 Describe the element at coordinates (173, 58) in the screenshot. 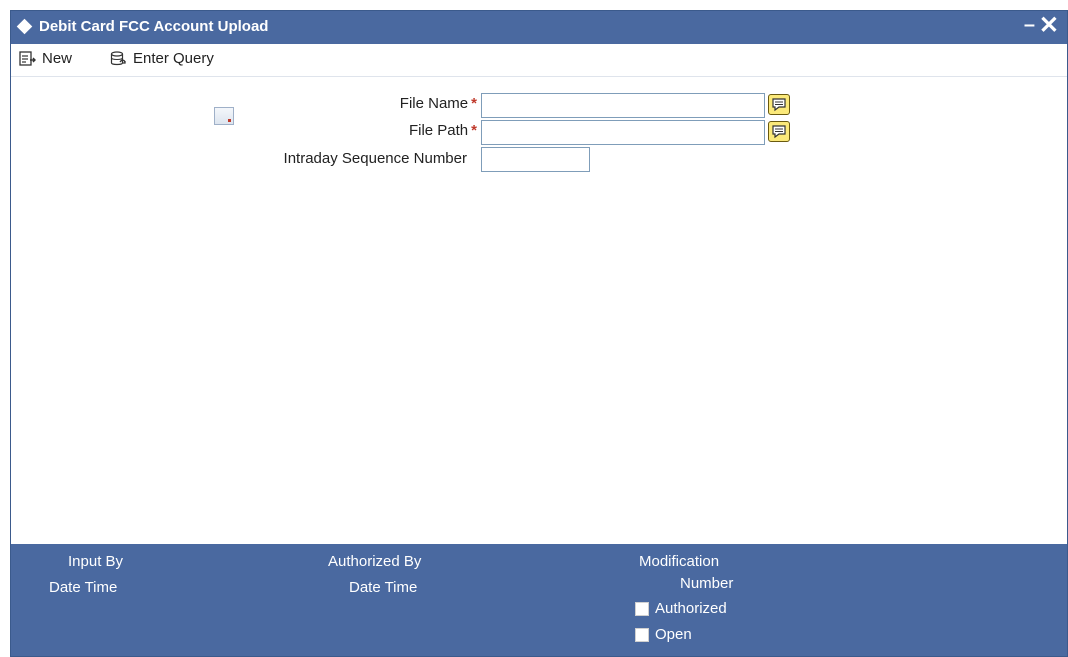

I see `enter-query-label: Enter Query` at that location.